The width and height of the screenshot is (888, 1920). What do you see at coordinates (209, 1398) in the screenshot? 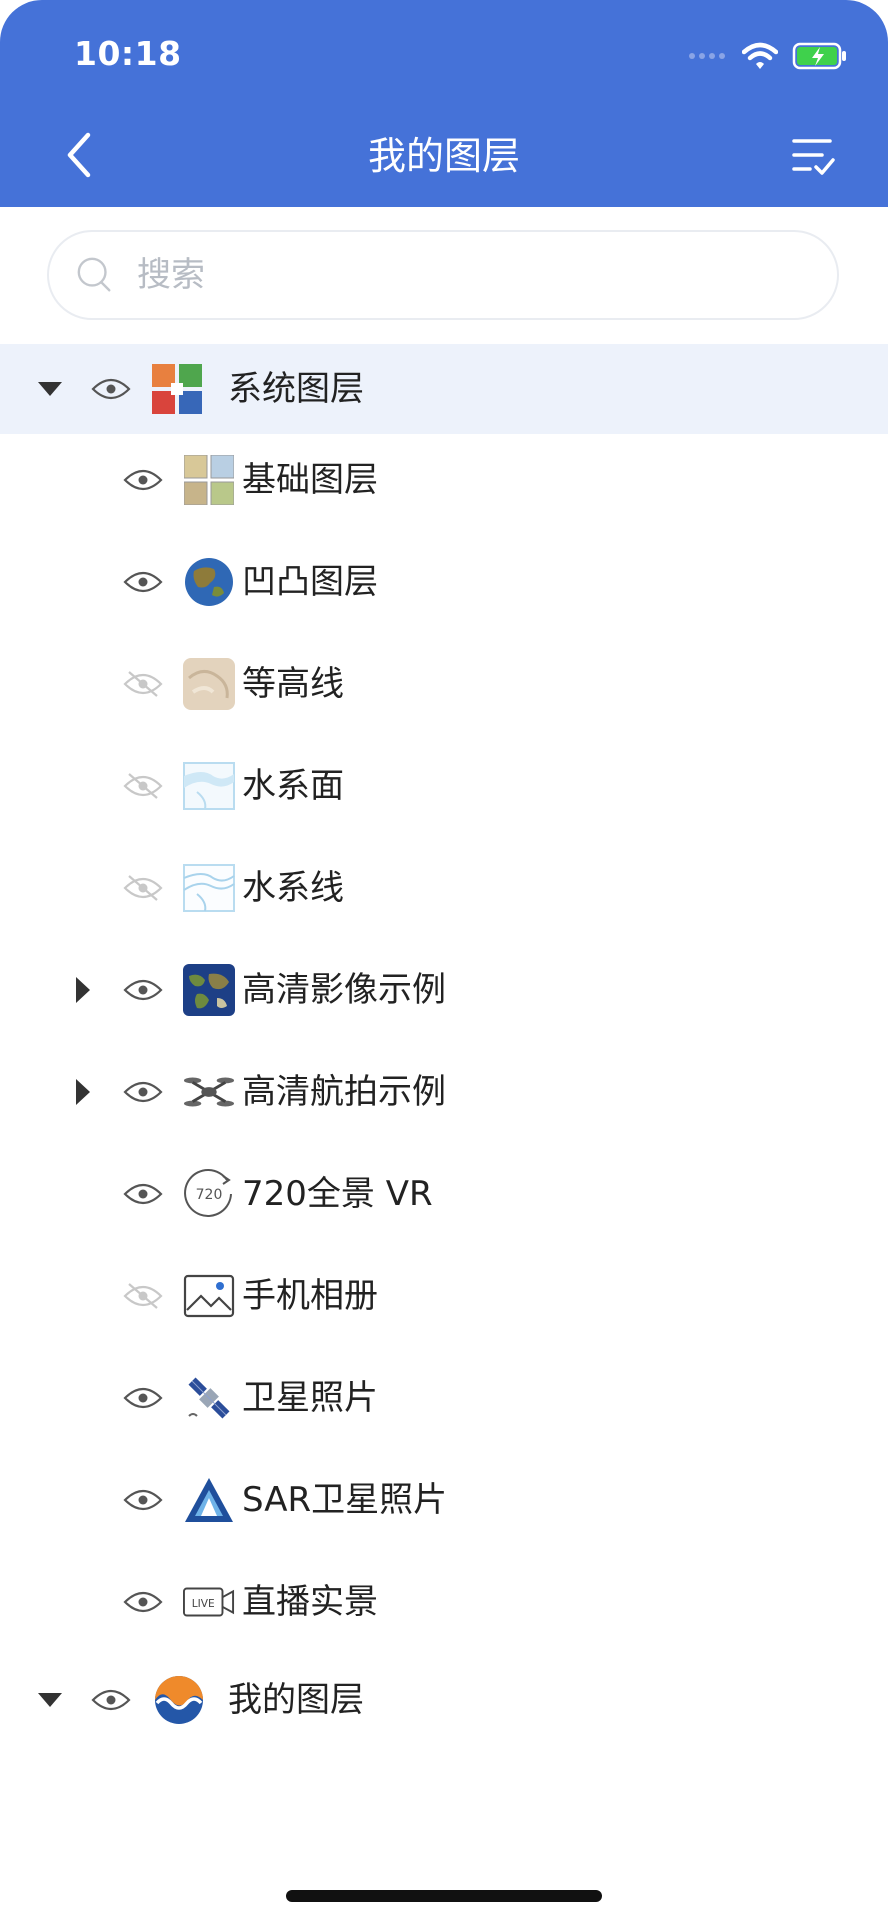
I see `satellite-icon` at bounding box center [209, 1398].